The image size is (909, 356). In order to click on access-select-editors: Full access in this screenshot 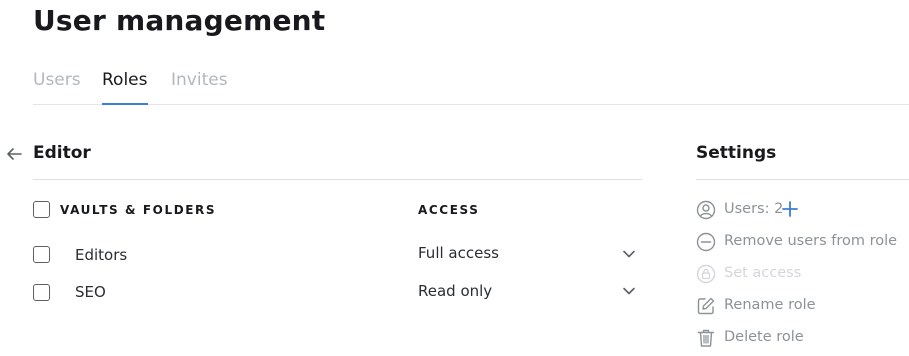, I will do `click(458, 253)`.